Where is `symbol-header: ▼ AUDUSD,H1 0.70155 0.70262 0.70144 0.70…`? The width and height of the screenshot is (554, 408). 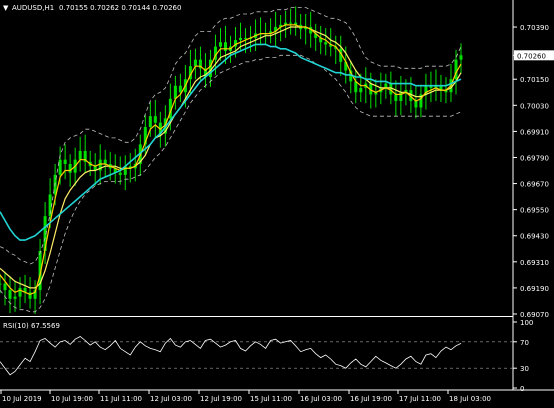
symbol-header: ▼ AUDUSD,H1 0.70155 0.70262 0.70144 0.70… is located at coordinates (92, 8).